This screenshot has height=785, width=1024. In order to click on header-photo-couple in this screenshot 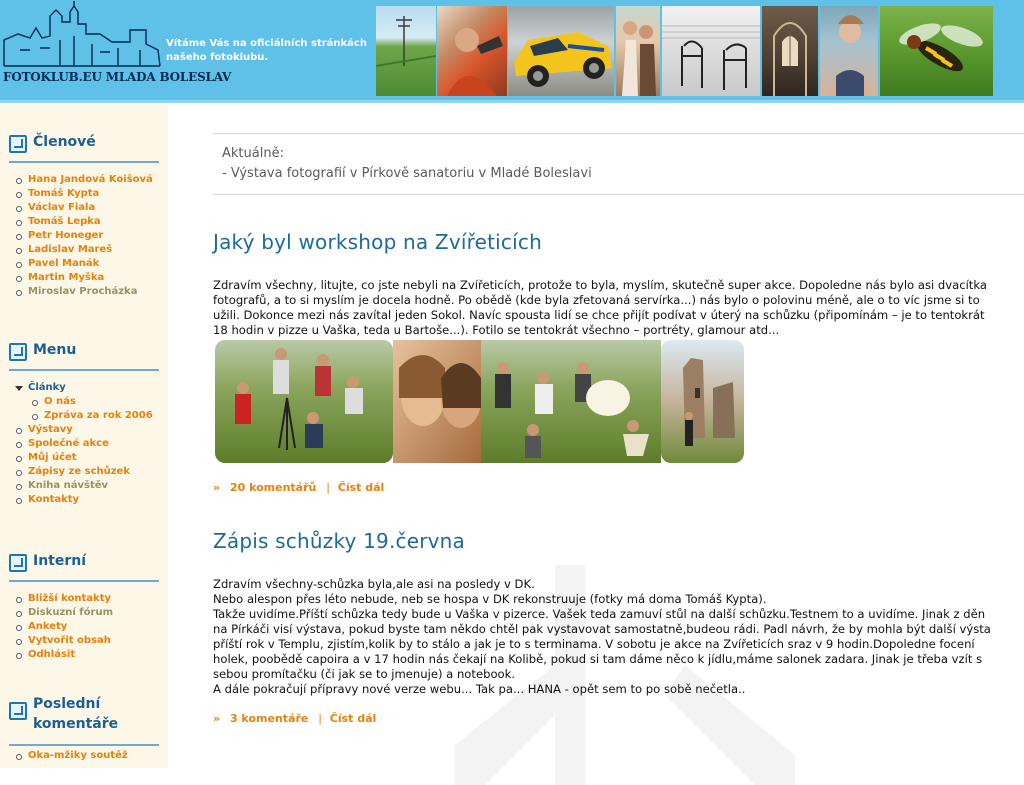, I will do `click(638, 51)`.